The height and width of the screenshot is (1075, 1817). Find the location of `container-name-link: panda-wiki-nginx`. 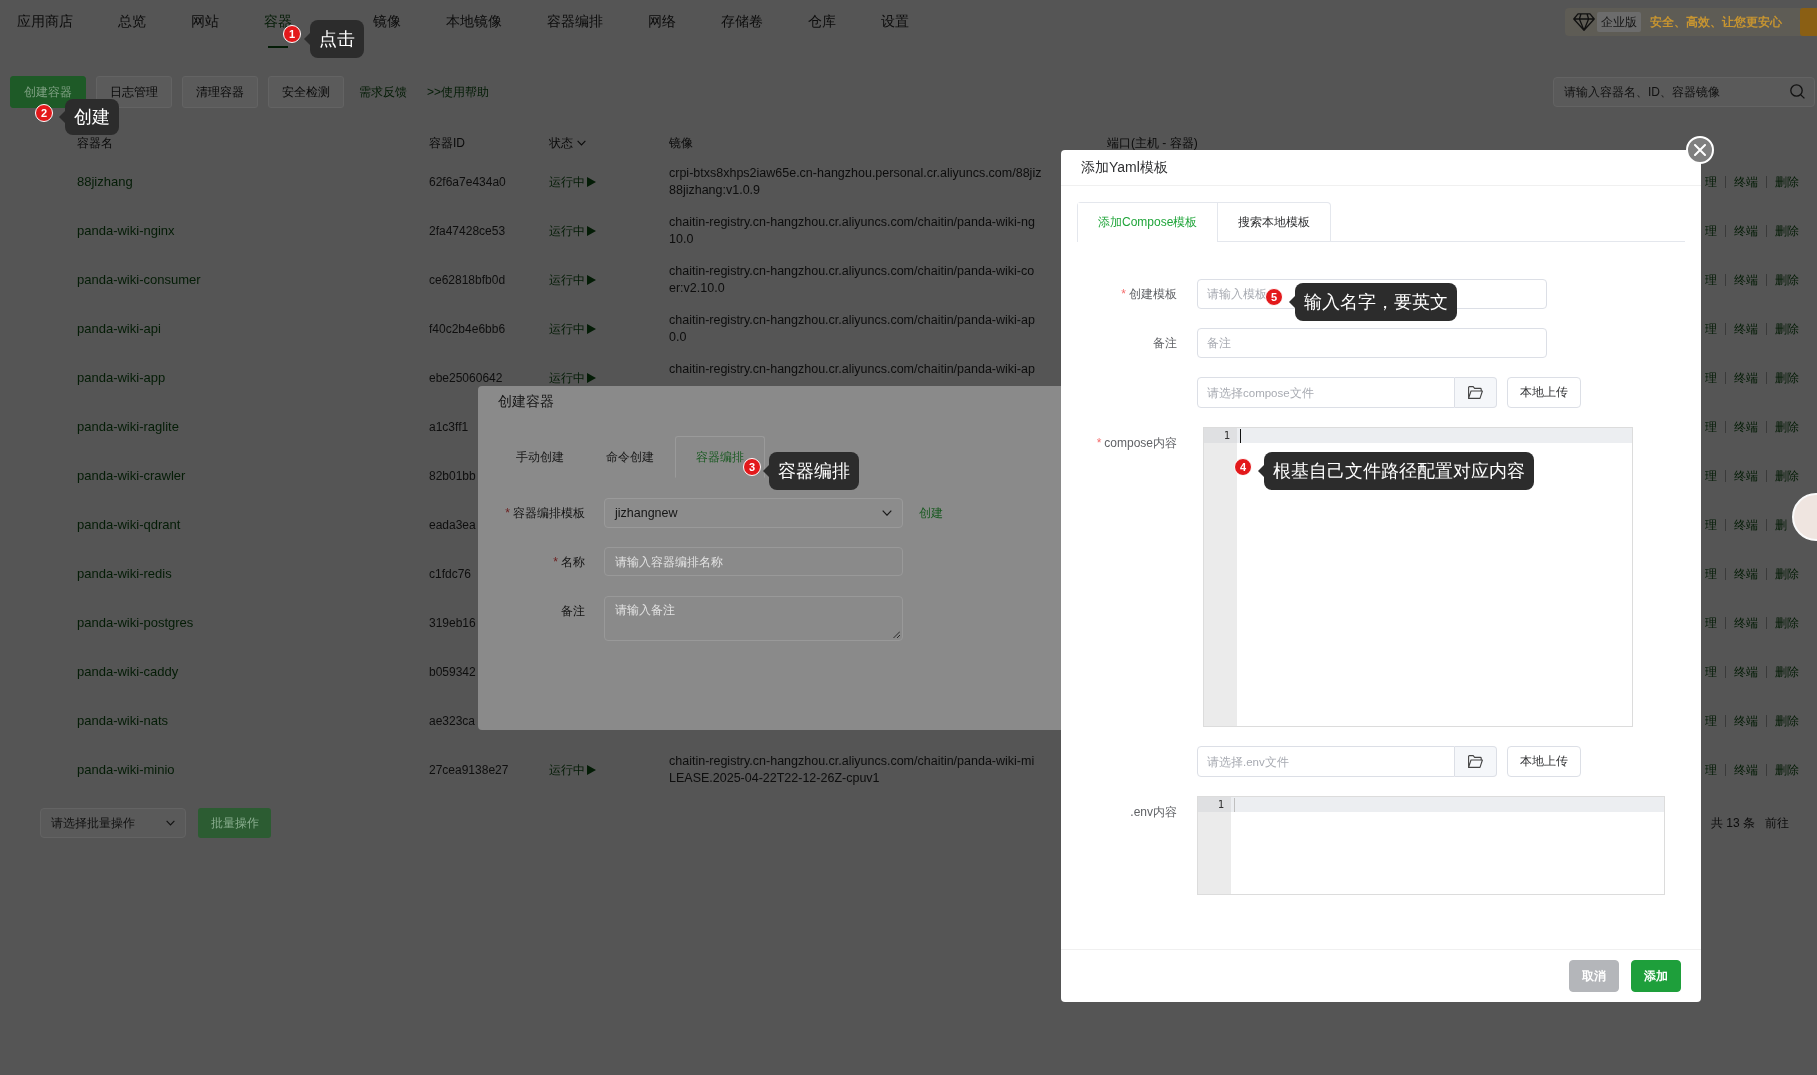

container-name-link: panda-wiki-nginx is located at coordinates (126, 230).